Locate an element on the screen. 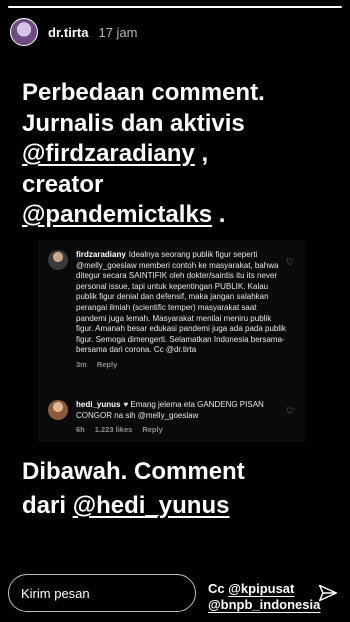  reply-bar is located at coordinates (102, 593).